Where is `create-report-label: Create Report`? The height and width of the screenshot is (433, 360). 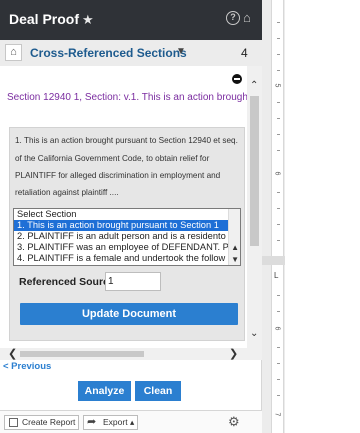
create-report-label: Create Report is located at coordinates (49, 422).